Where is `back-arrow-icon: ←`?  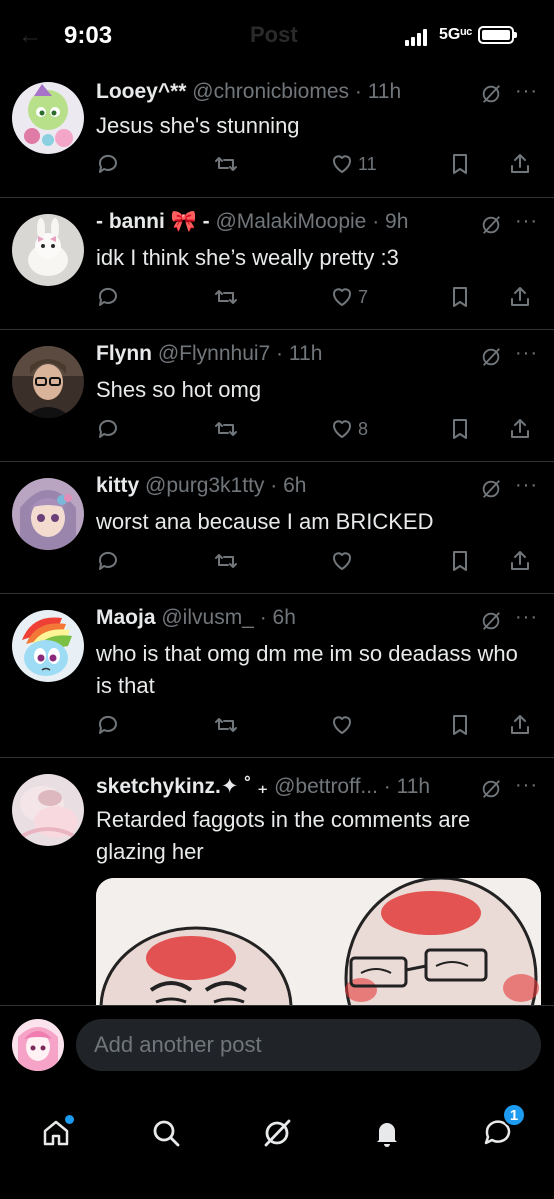 back-arrow-icon: ← is located at coordinates (30, 36).